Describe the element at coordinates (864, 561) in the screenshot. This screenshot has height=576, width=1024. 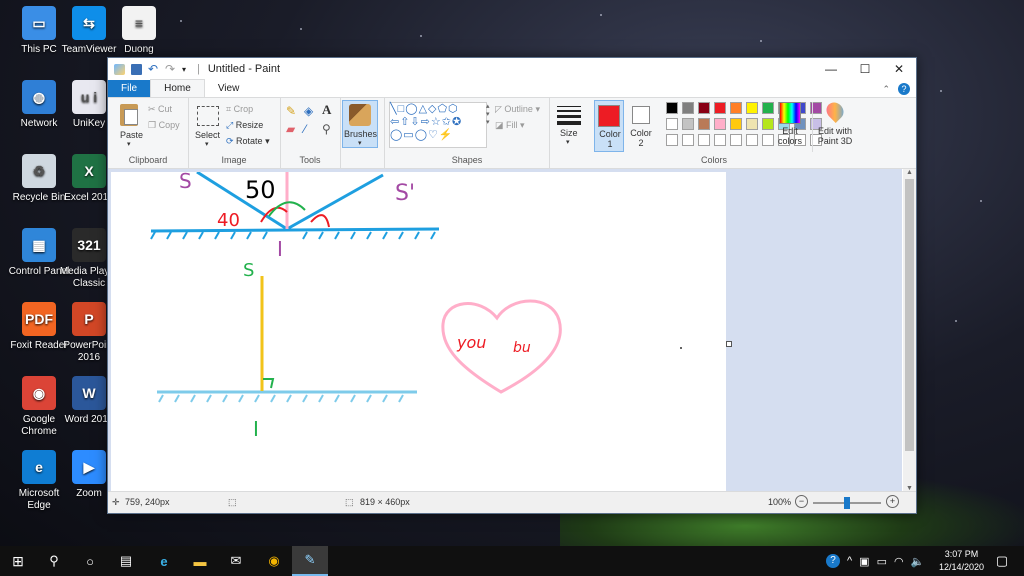
I see `notification-app-icon: ▣` at that location.